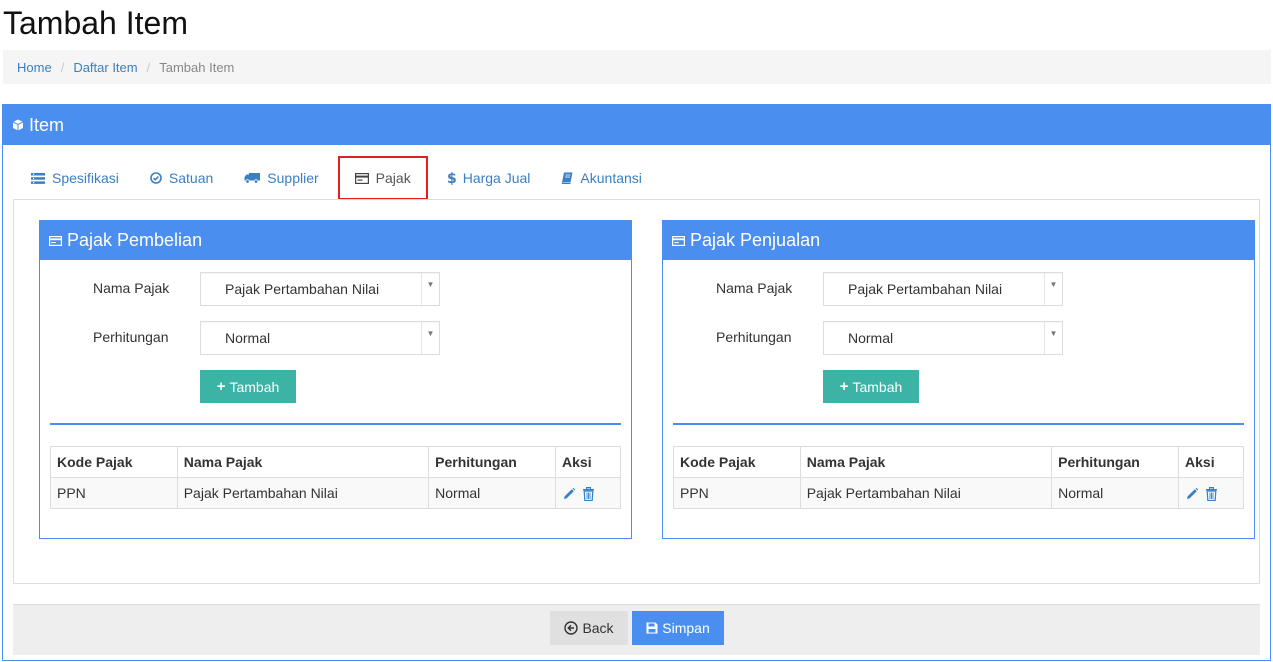 This screenshot has width=1273, height=662. I want to click on book-icon, so click(567, 178).